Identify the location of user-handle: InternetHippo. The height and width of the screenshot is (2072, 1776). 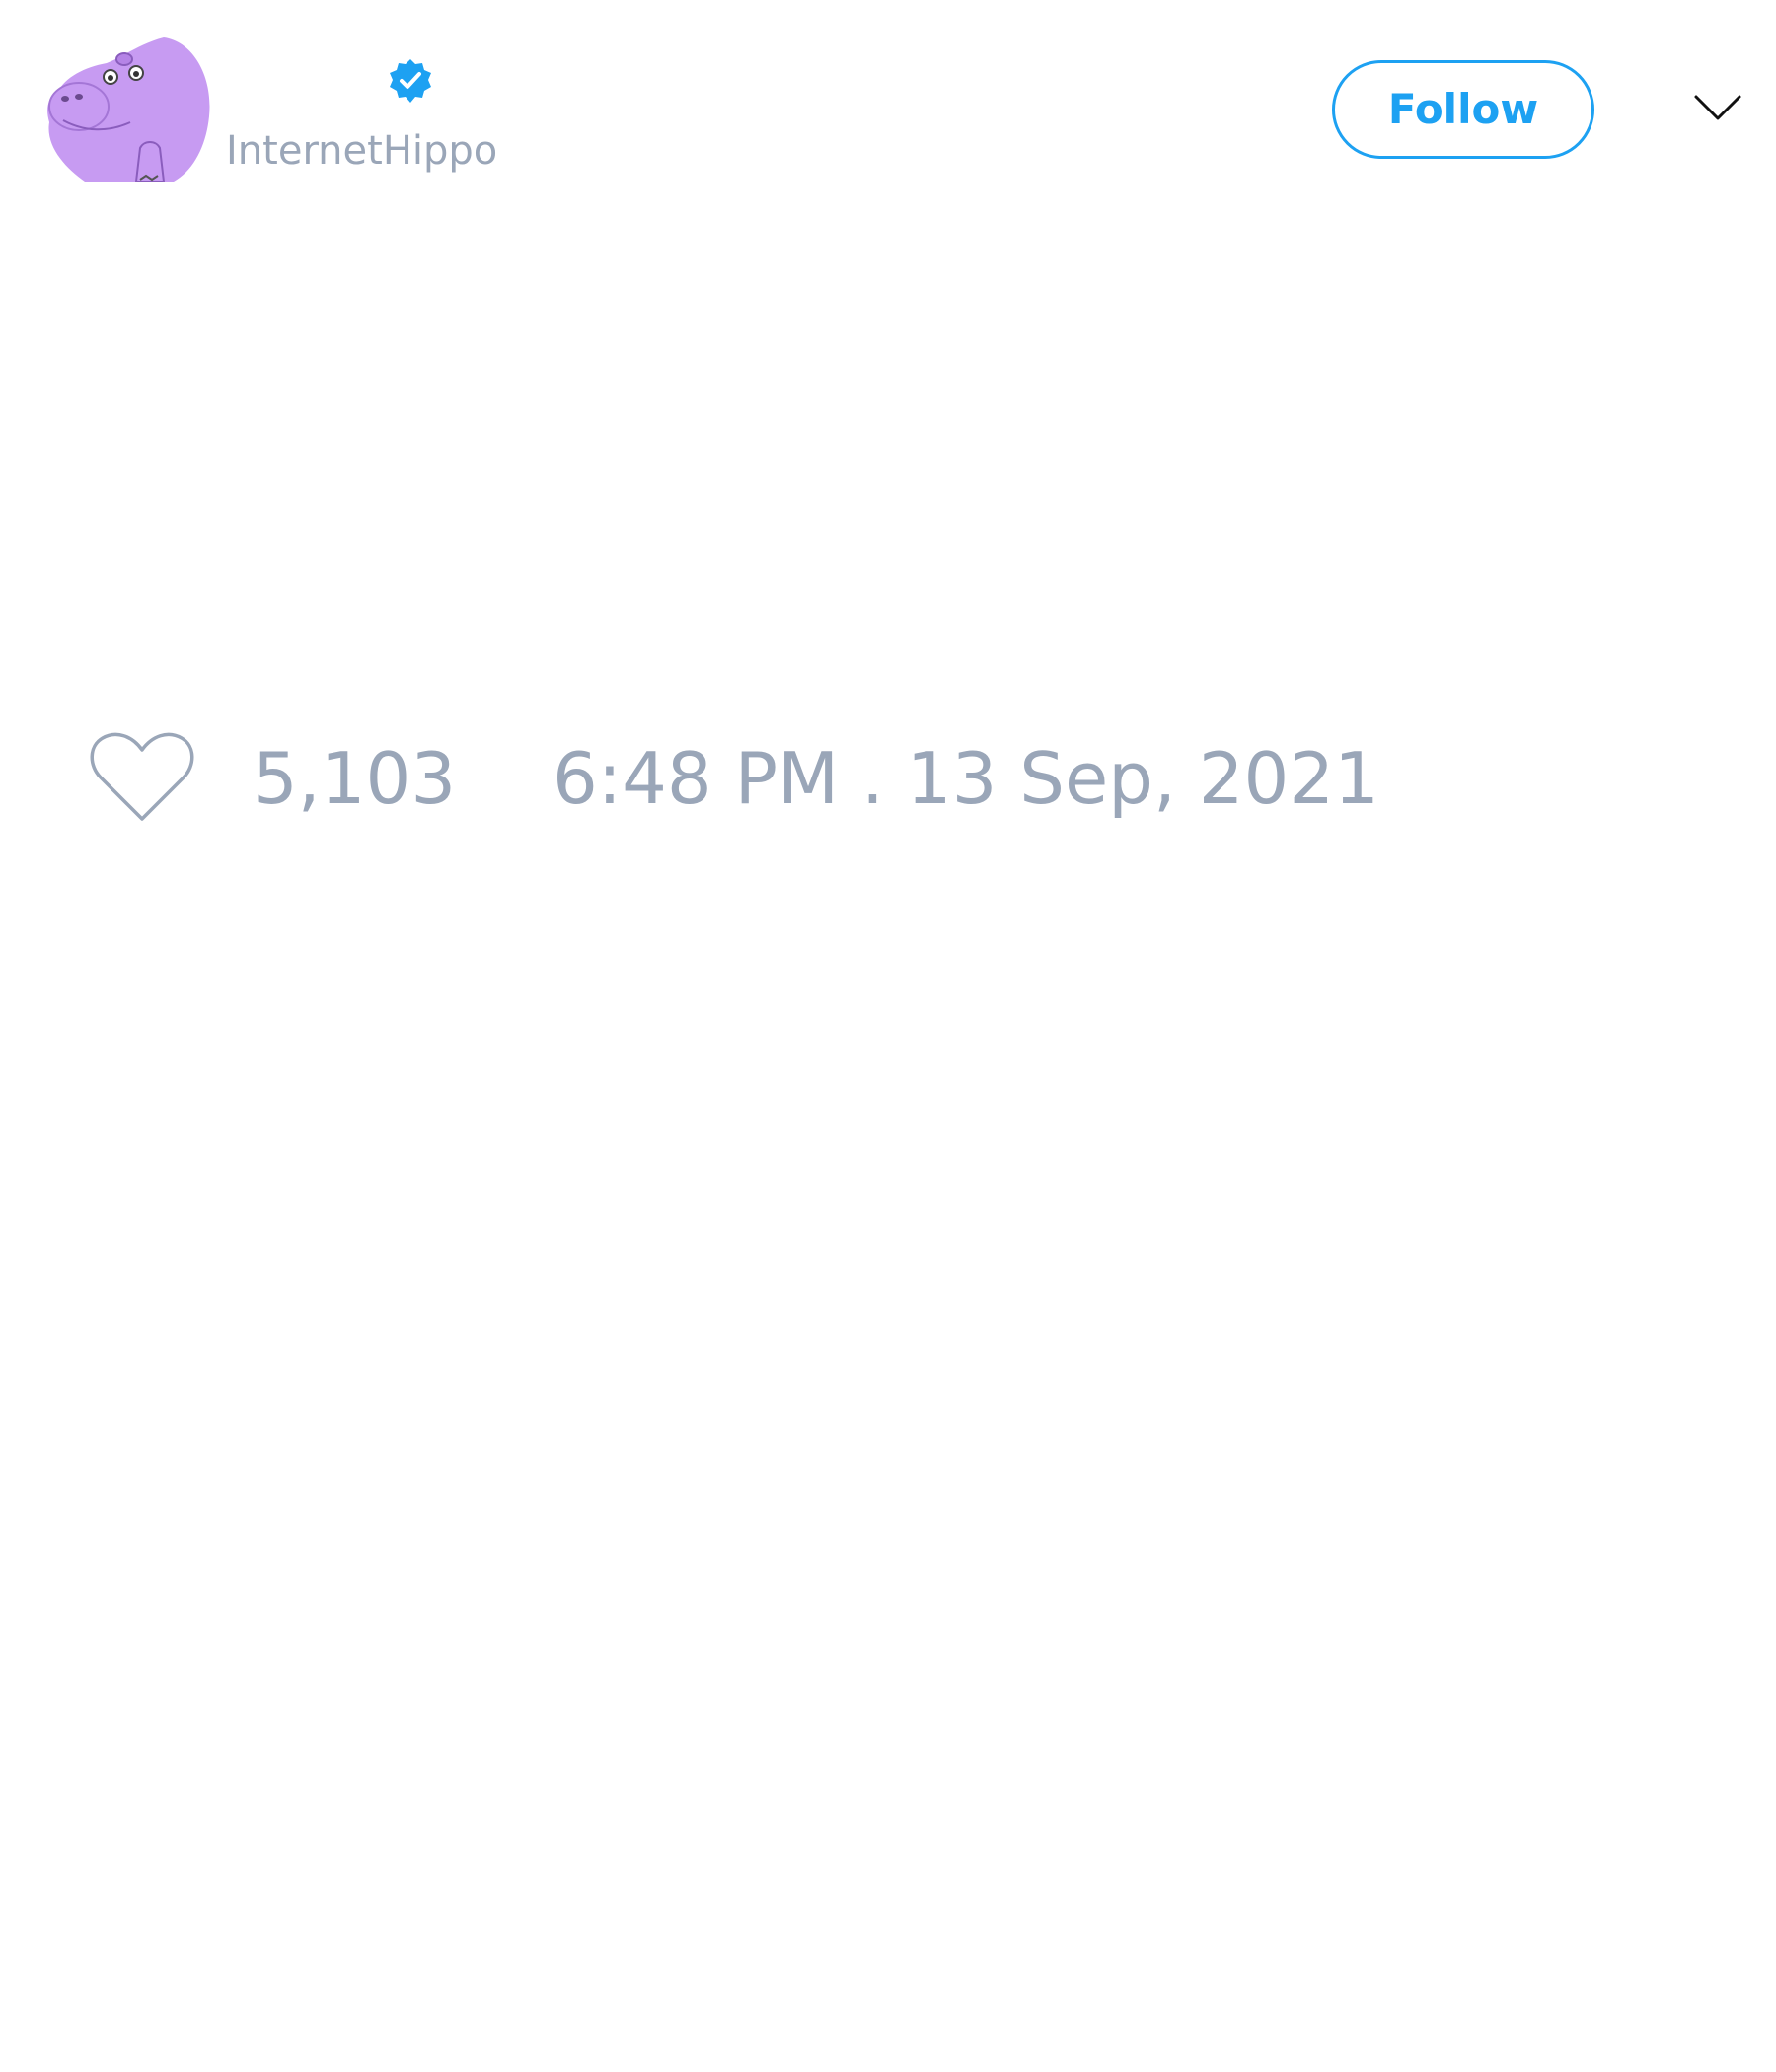
(362, 151).